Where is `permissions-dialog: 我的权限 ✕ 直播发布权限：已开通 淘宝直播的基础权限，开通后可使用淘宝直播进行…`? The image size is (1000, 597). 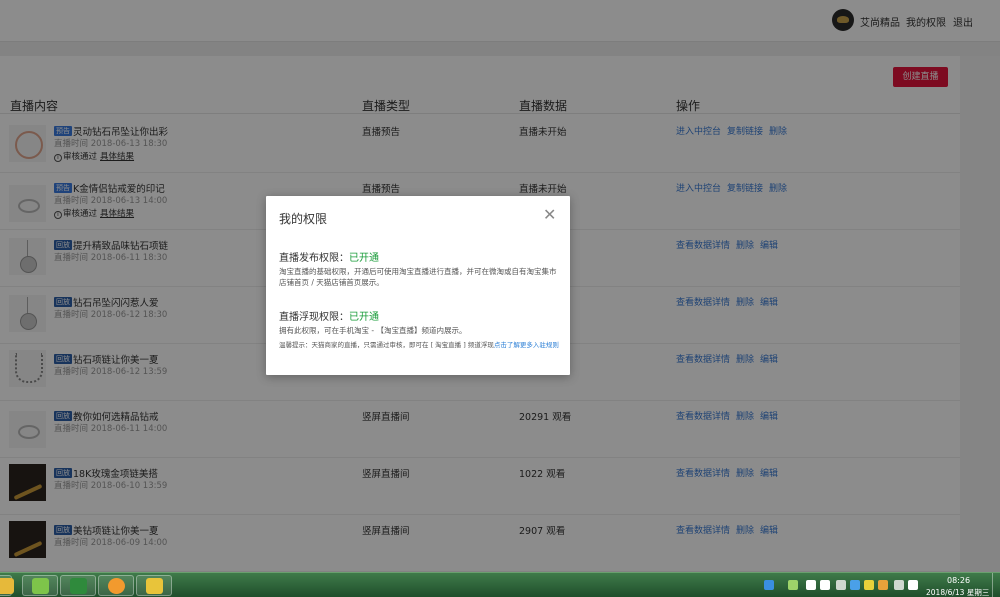 permissions-dialog: 我的权限 ✕ 直播发布权限：已开通 淘宝直播的基础权限，开通后可使用淘宝直播进行… is located at coordinates (418, 285).